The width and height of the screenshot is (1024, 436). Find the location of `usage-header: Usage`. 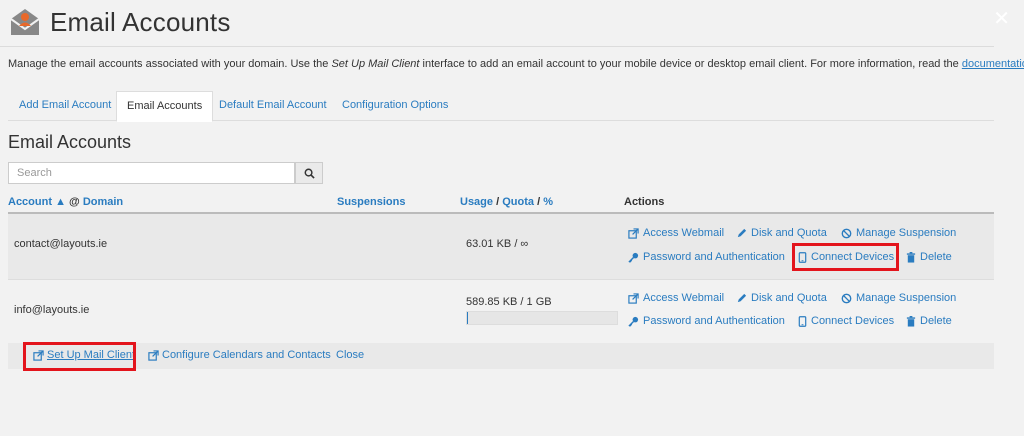

usage-header: Usage is located at coordinates (476, 202).